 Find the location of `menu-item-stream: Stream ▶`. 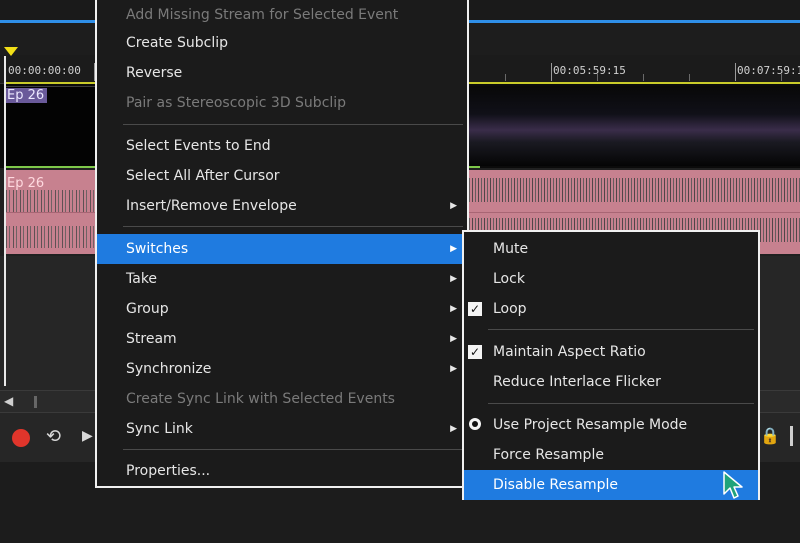

menu-item-stream: Stream ▶ is located at coordinates (282, 339).